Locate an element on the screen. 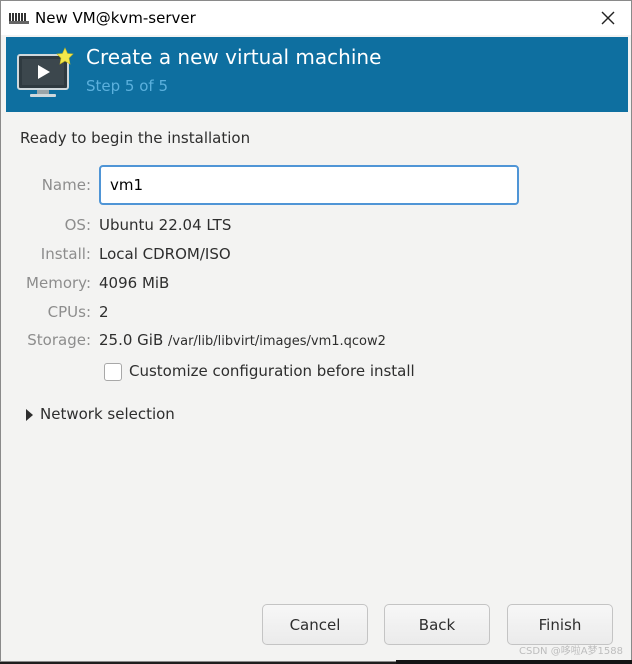 The image size is (632, 664). monitor-play-icon is located at coordinates (45, 72).